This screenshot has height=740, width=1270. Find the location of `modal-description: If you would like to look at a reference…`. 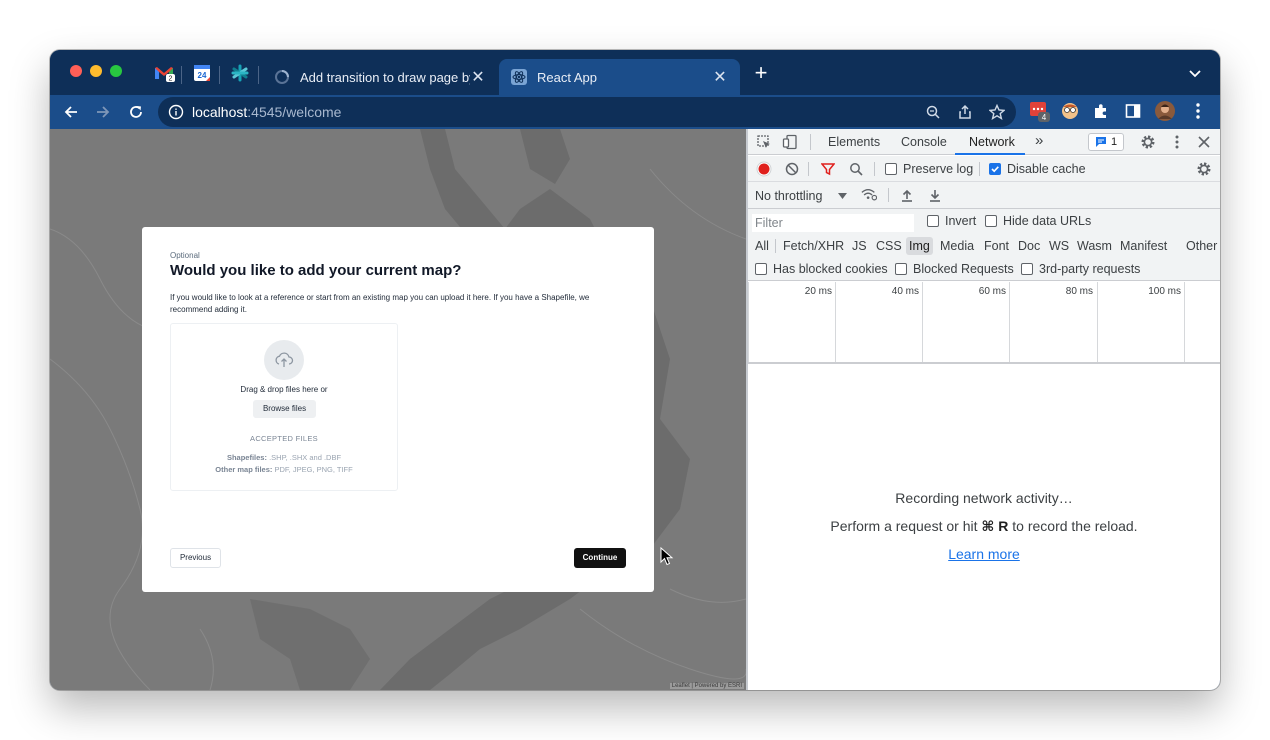

modal-description: If you would like to look at a reference… is located at coordinates (380, 303).